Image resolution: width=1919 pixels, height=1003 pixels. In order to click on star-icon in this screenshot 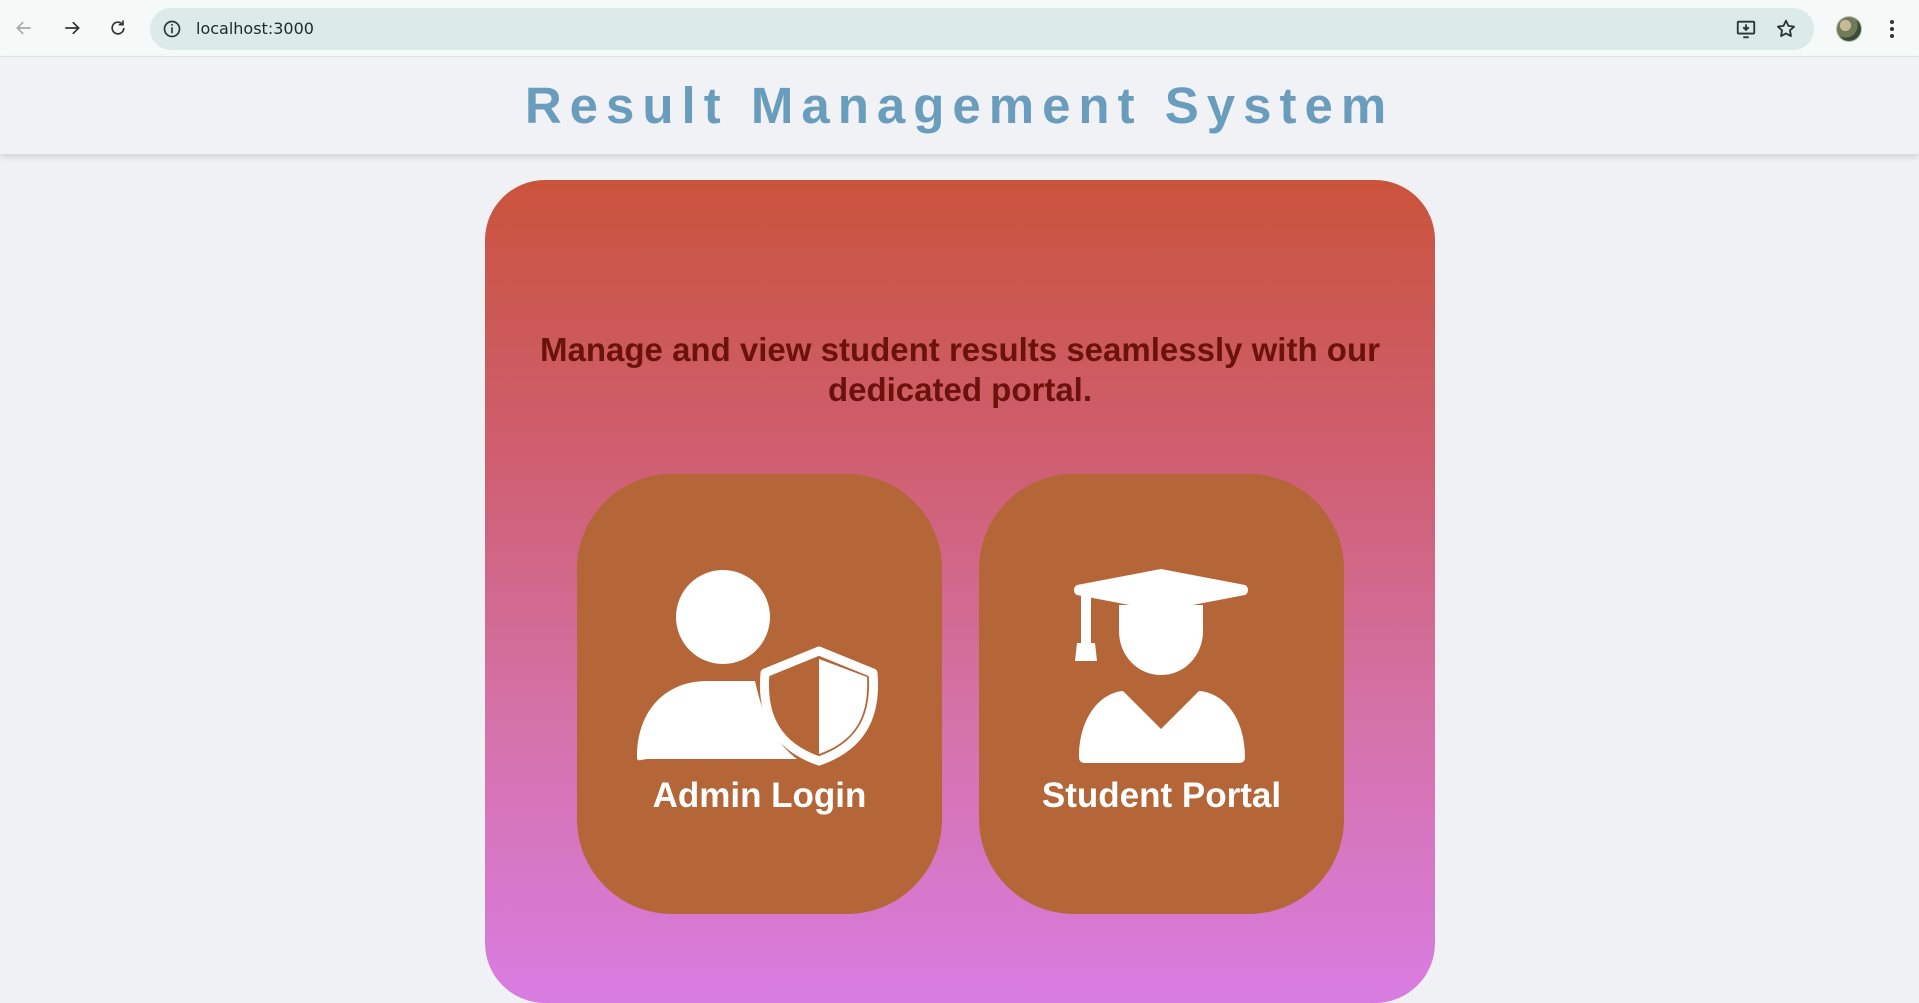, I will do `click(1786, 29)`.